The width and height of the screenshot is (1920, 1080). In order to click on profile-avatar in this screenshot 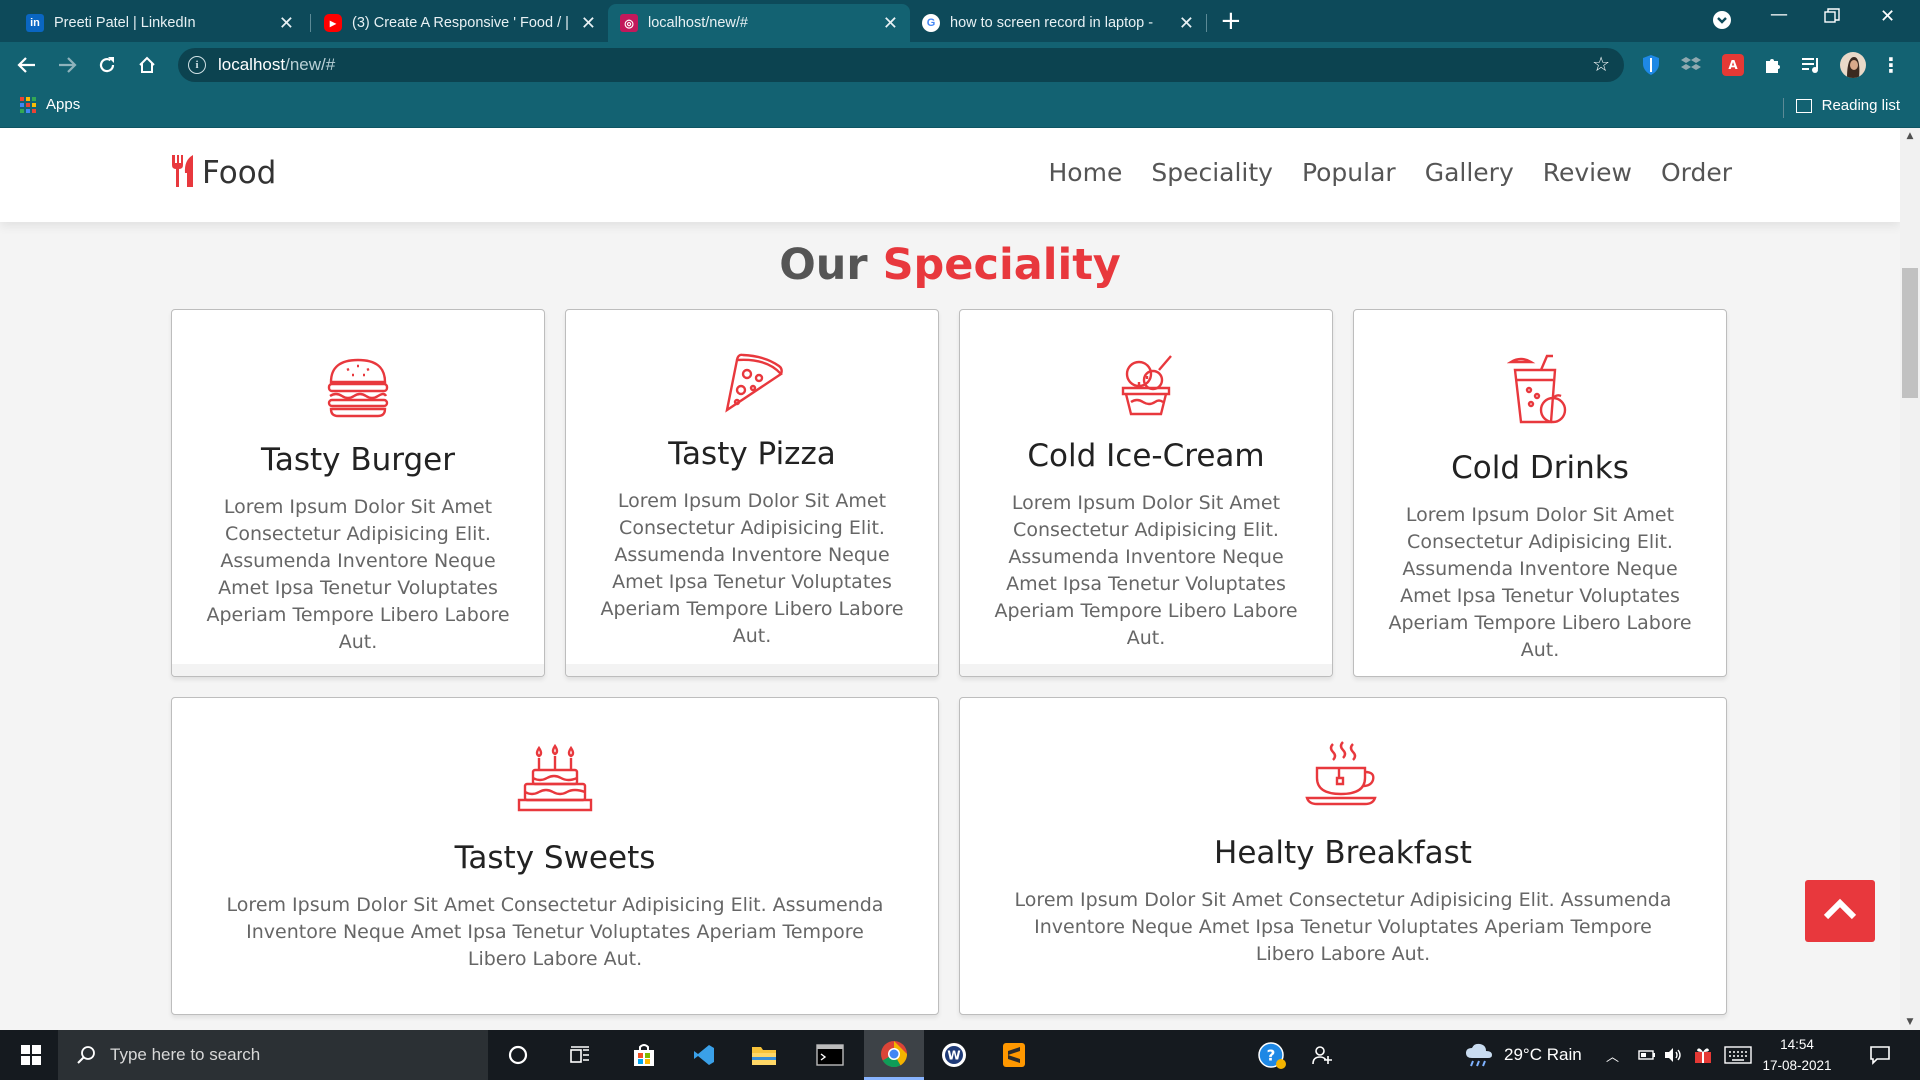, I will do `click(1853, 65)`.